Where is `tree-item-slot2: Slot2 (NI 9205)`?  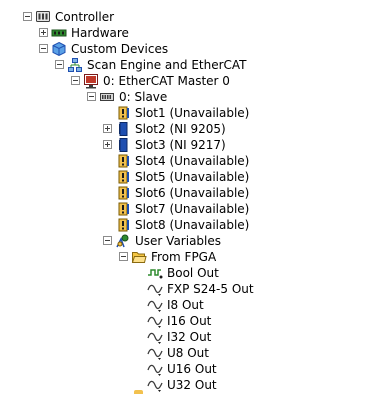 tree-item-slot2: Slot2 (NI 9205) is located at coordinates (195, 129).